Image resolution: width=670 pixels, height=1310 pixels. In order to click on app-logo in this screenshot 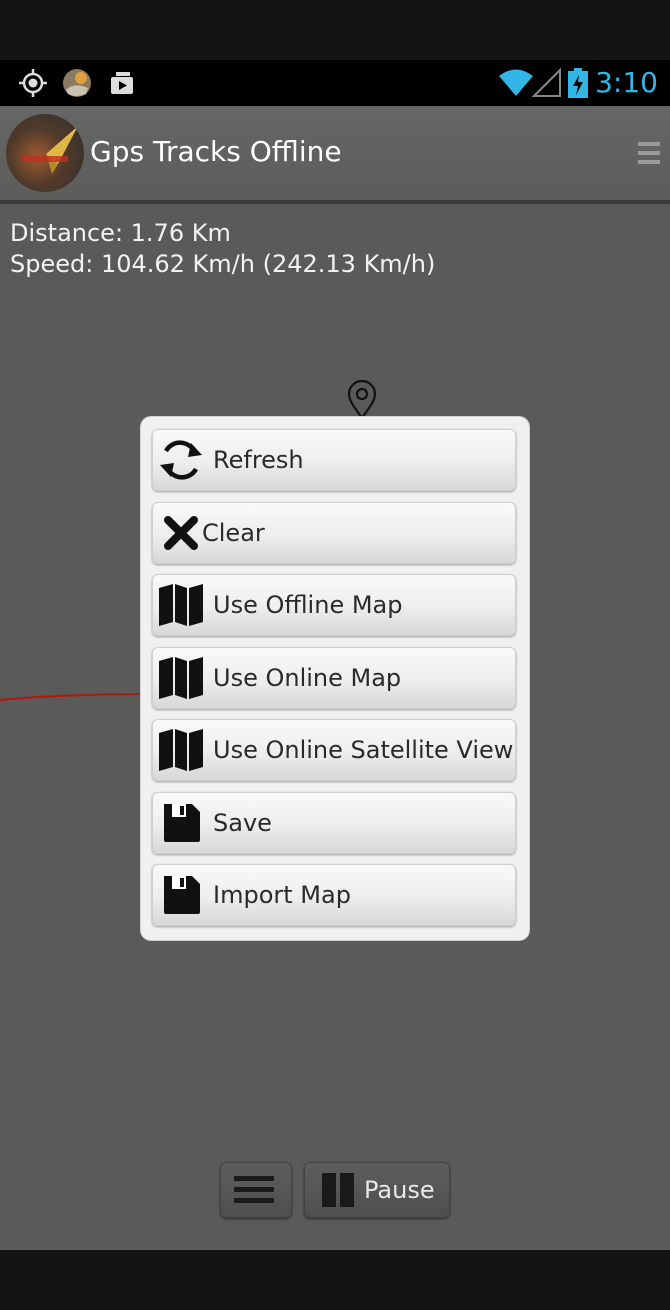, I will do `click(45, 153)`.